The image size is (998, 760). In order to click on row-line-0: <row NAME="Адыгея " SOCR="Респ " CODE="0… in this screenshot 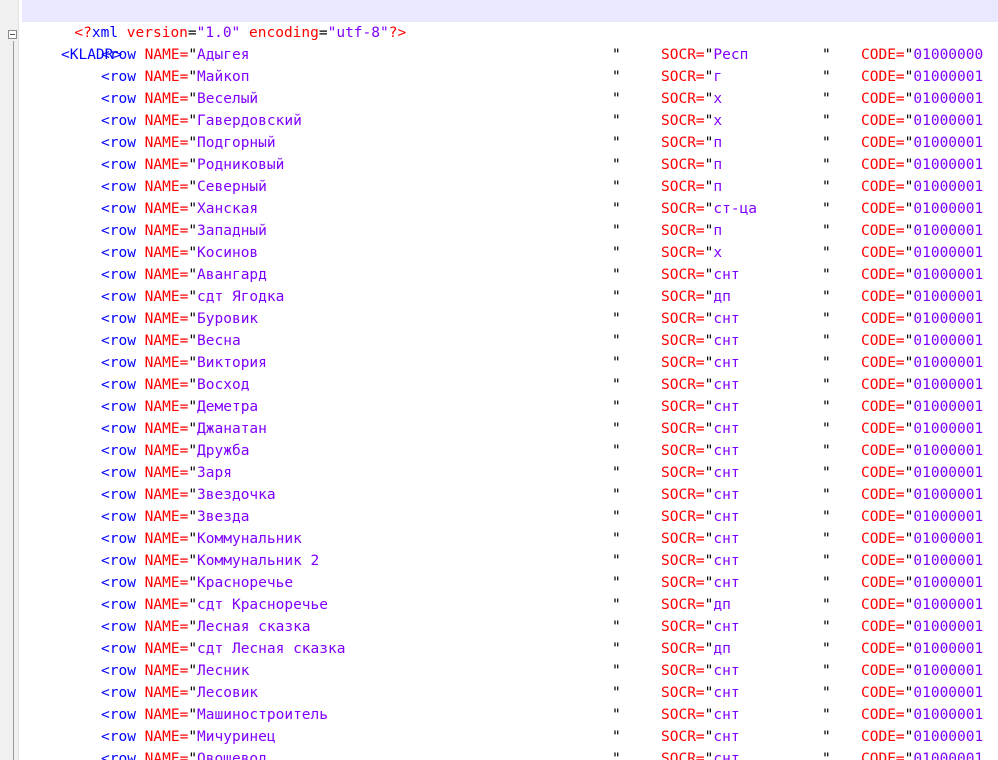, I will do `click(510, 55)`.